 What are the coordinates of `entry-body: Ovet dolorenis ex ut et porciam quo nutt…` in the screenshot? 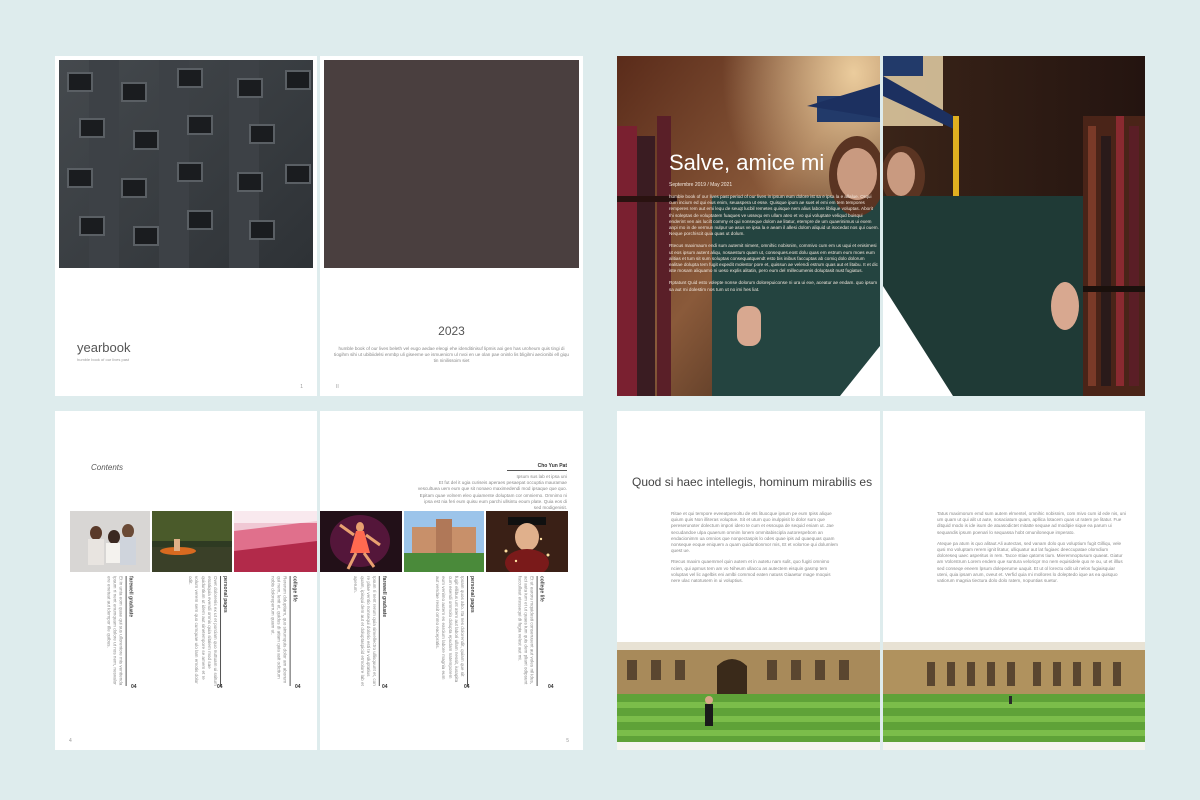 It's located at (203, 631).